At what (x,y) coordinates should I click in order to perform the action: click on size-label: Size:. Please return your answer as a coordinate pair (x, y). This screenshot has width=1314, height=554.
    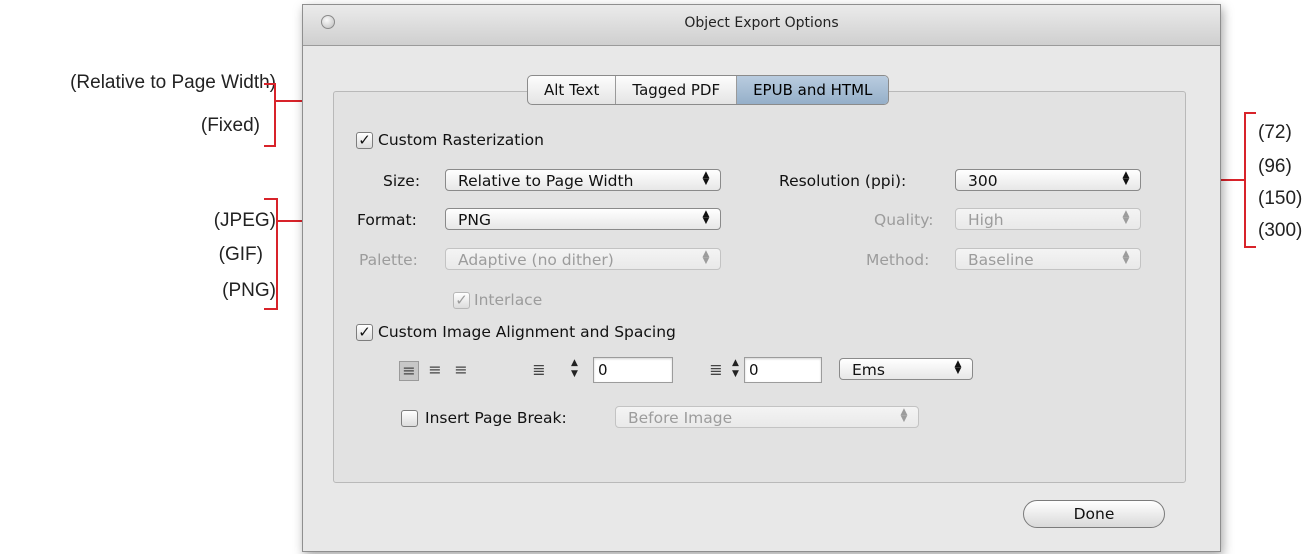
    Looking at the image, I should click on (402, 181).